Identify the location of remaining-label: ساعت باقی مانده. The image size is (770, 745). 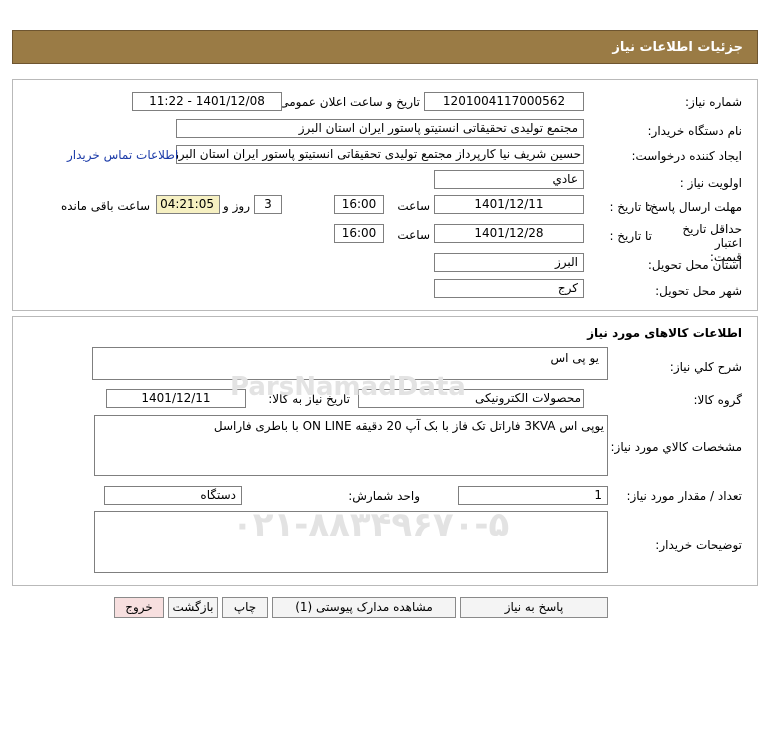
(105, 206).